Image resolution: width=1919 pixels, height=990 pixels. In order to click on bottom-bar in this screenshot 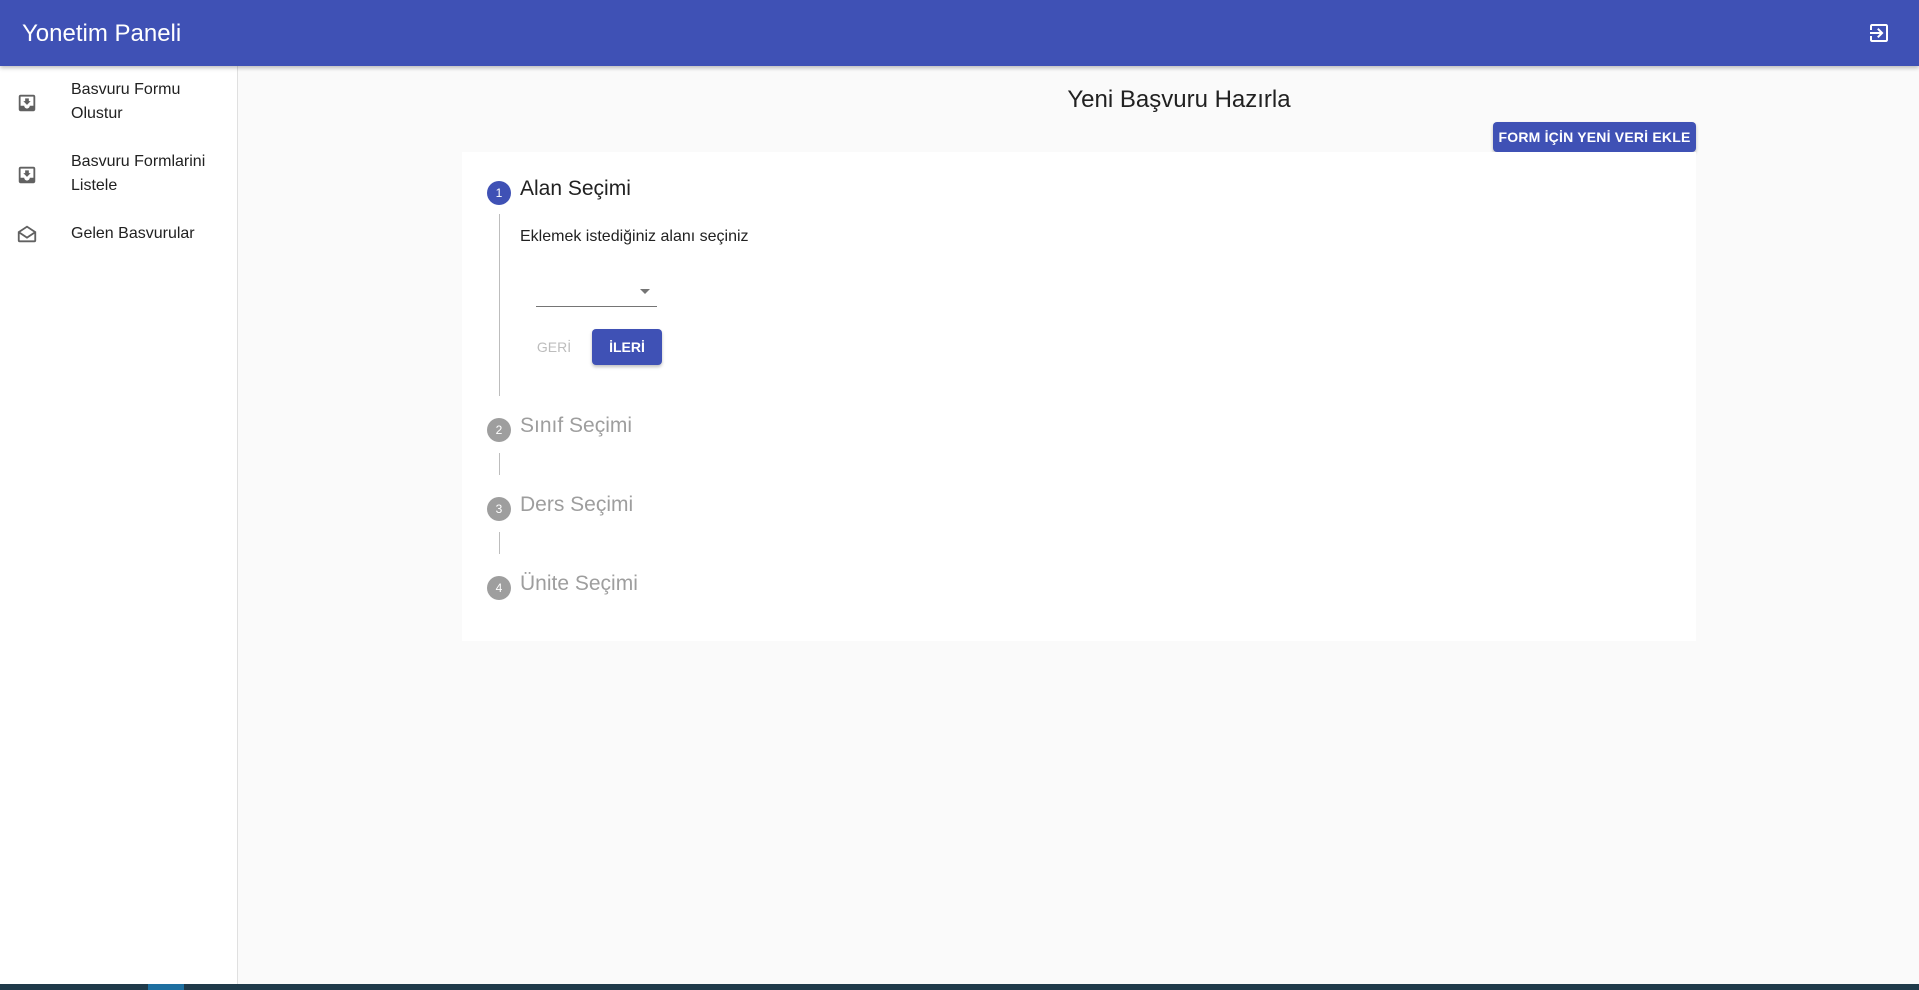, I will do `click(959, 987)`.